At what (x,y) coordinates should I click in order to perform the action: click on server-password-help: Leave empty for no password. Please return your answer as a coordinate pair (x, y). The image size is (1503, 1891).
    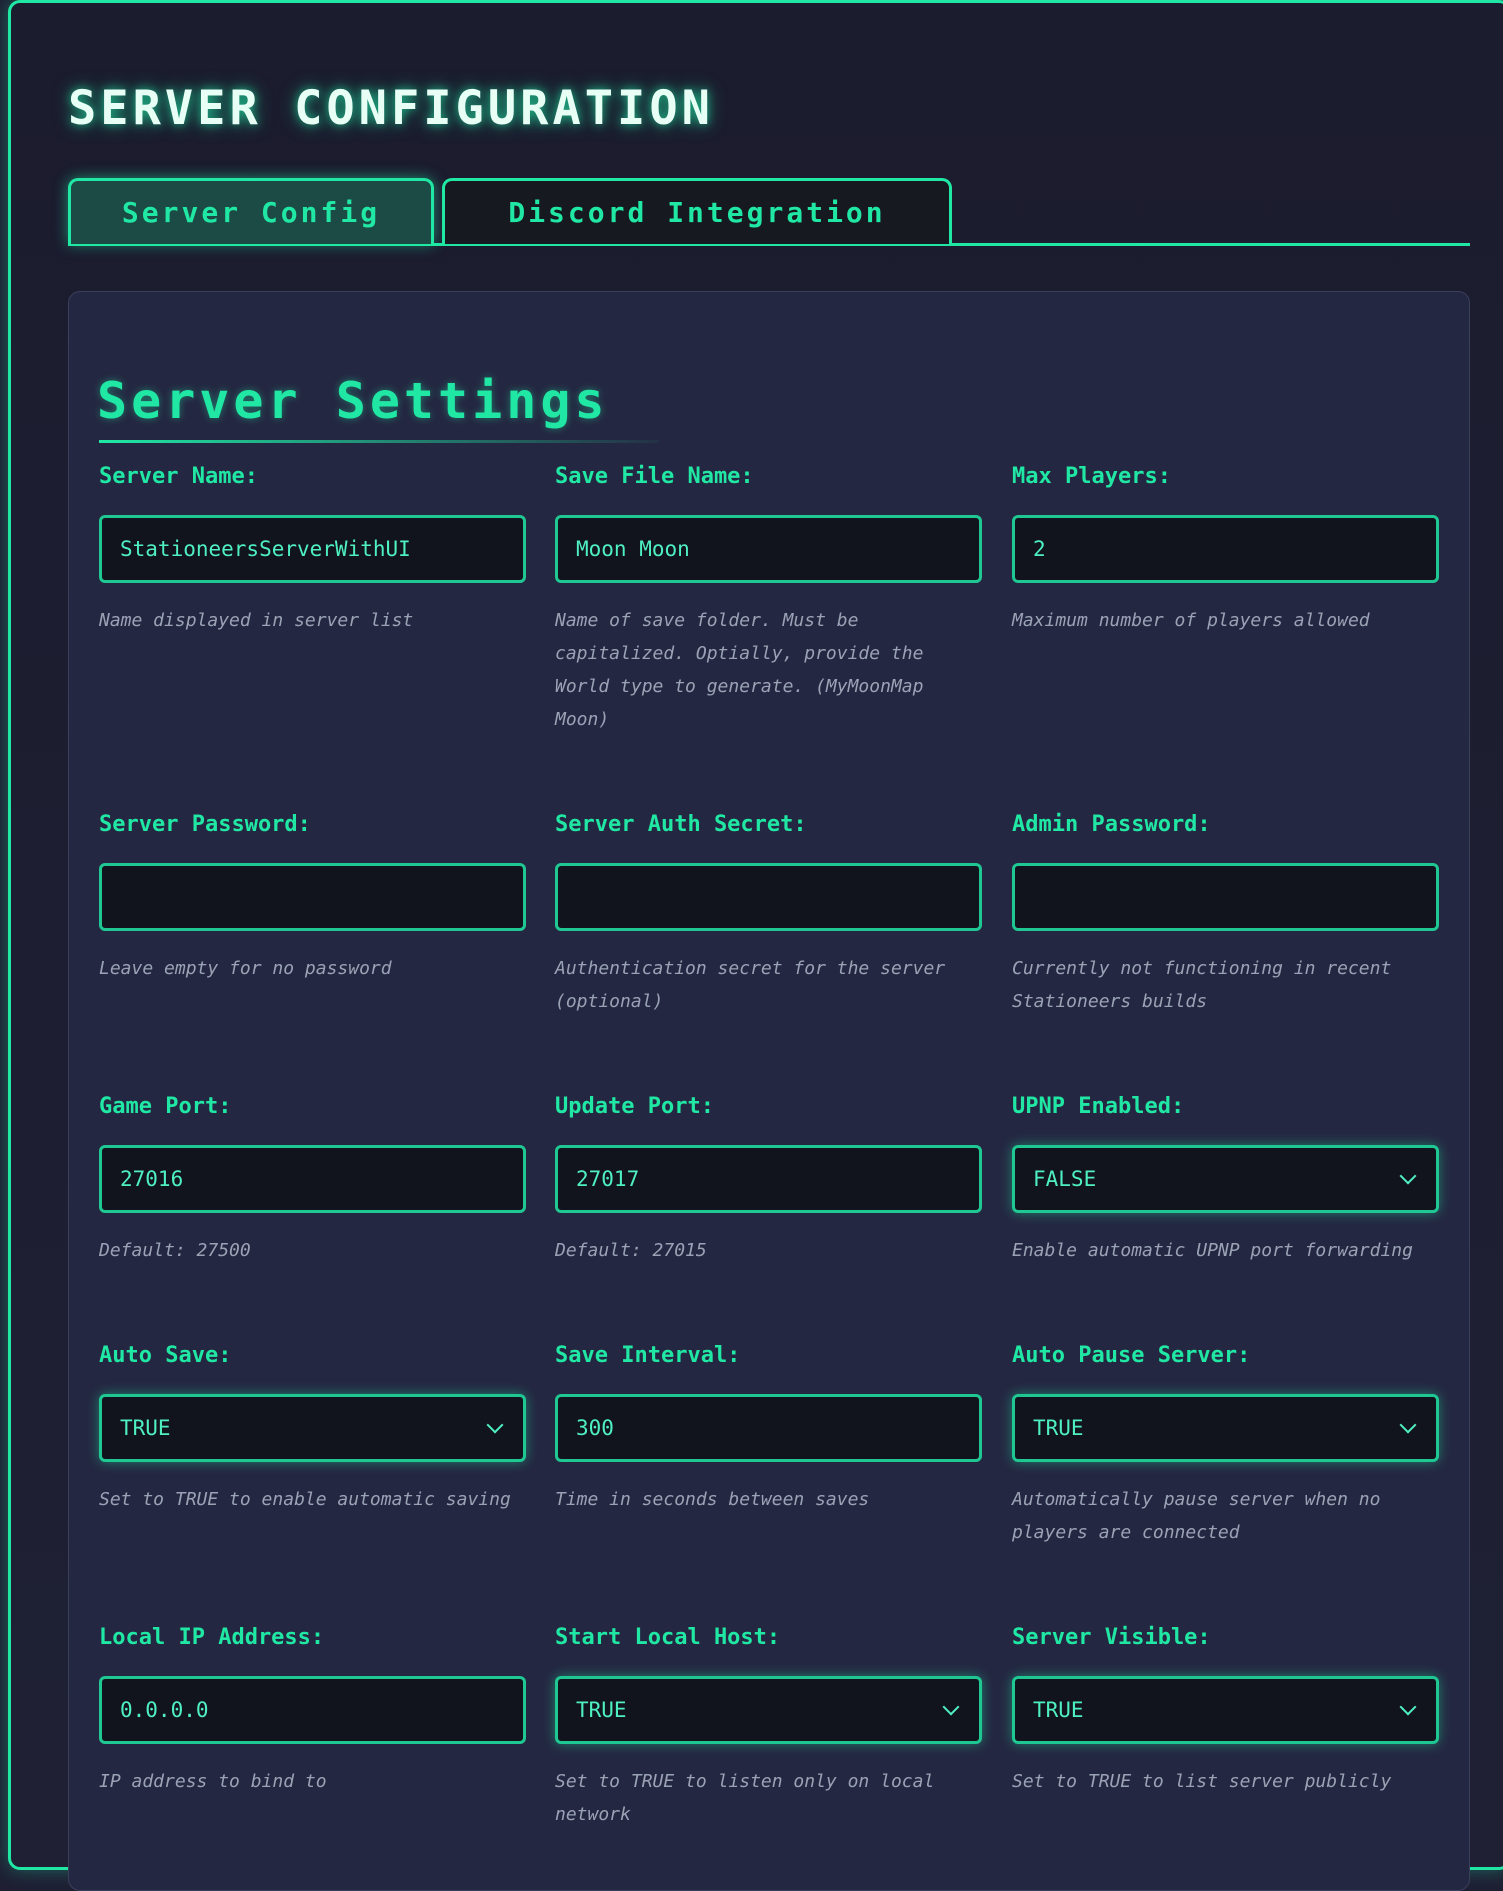
    Looking at the image, I should click on (245, 968).